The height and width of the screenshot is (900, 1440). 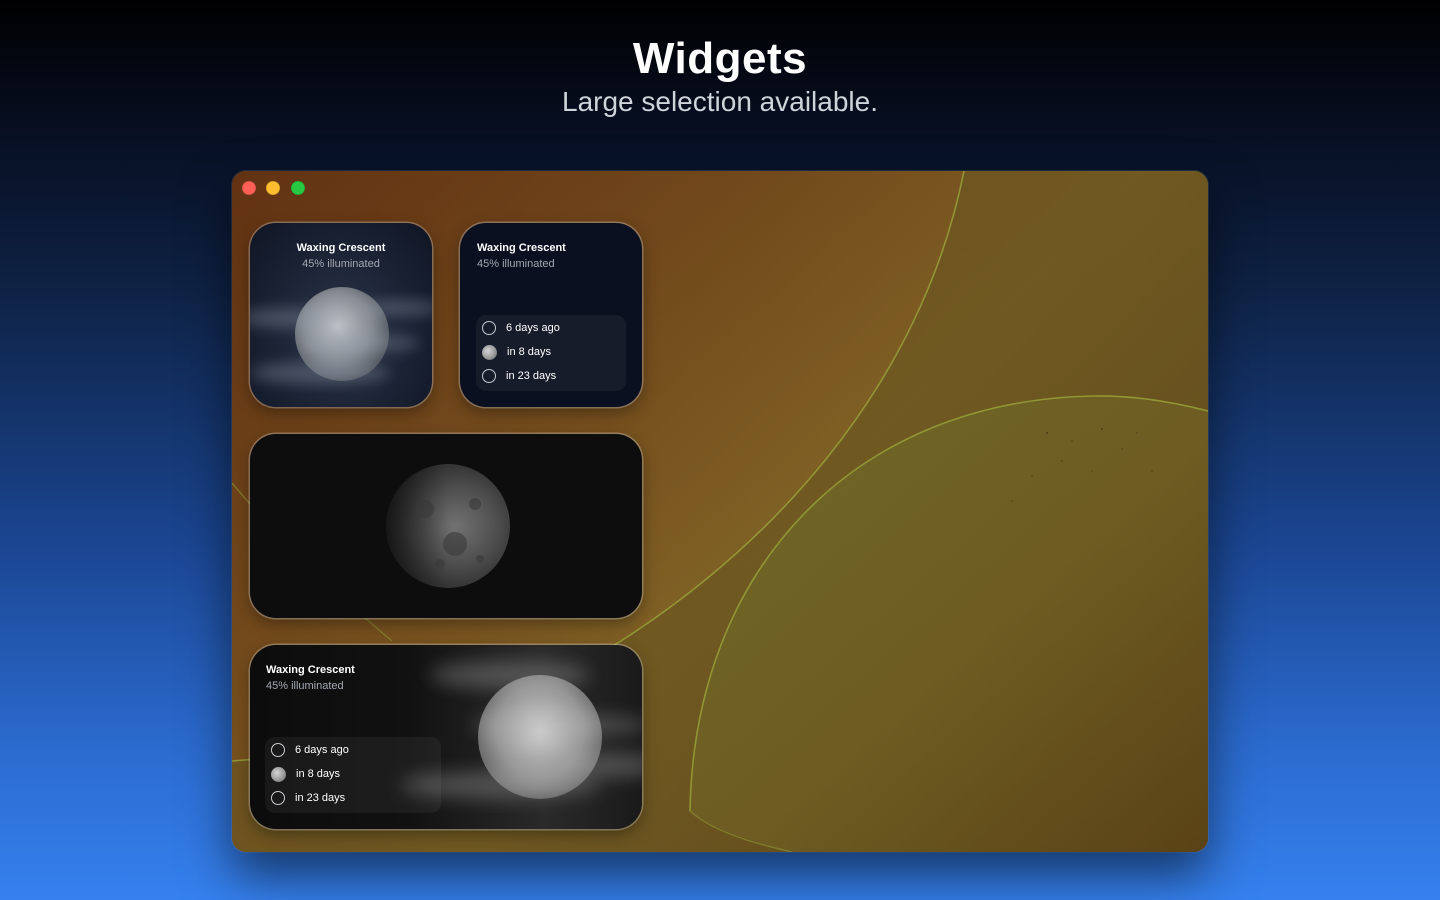 What do you see at coordinates (720, 58) in the screenshot?
I see `hero-title: Widgets` at bounding box center [720, 58].